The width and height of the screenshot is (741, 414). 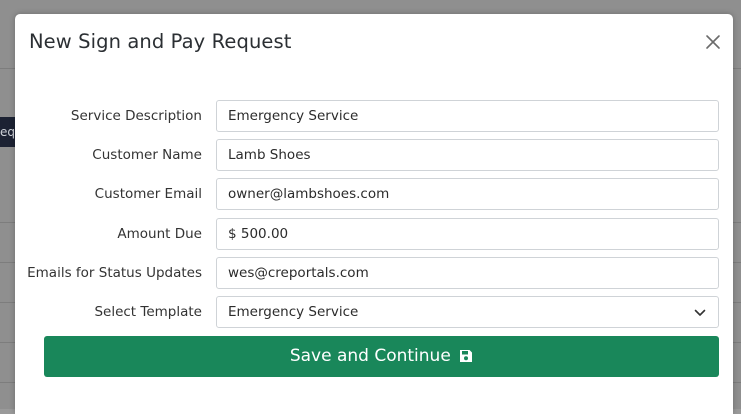 I want to click on customer-email-label: Customer Email, so click(x=148, y=194).